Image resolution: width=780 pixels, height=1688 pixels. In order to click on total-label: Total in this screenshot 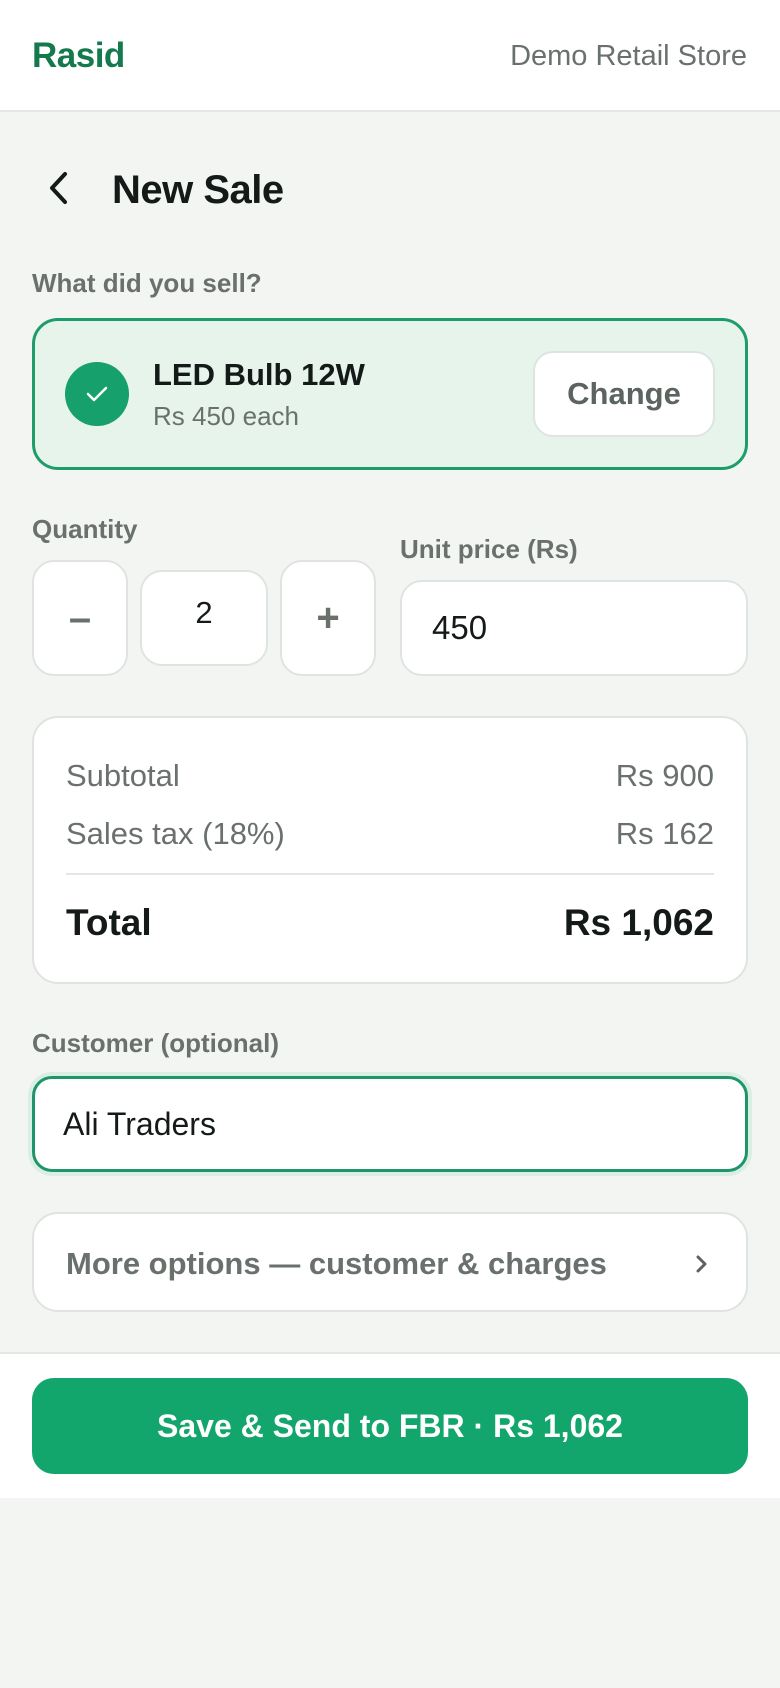, I will do `click(109, 922)`.